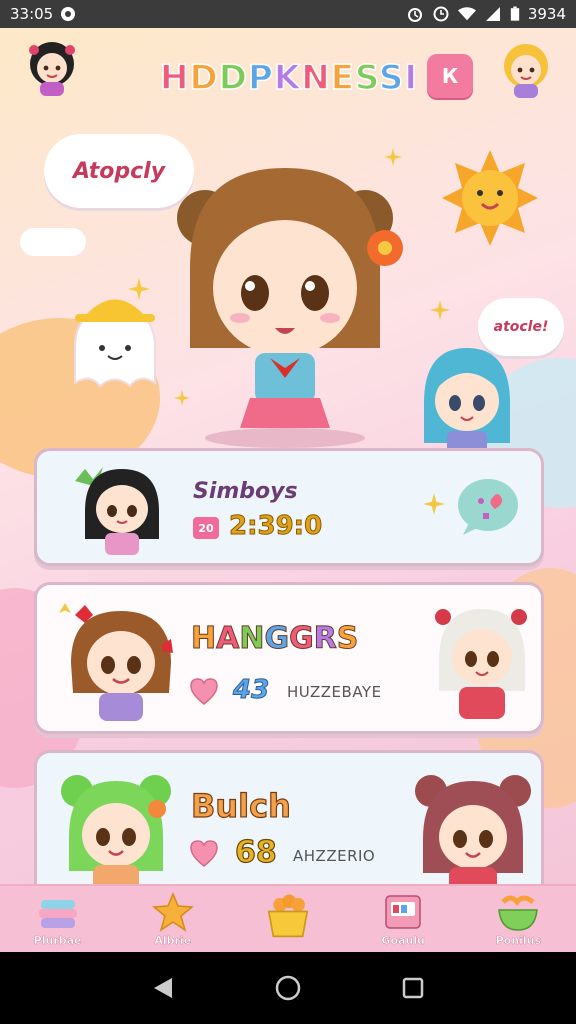 The width and height of the screenshot is (576, 1024). Describe the element at coordinates (473, 829) in the screenshot. I see `card-3-side-character` at that location.